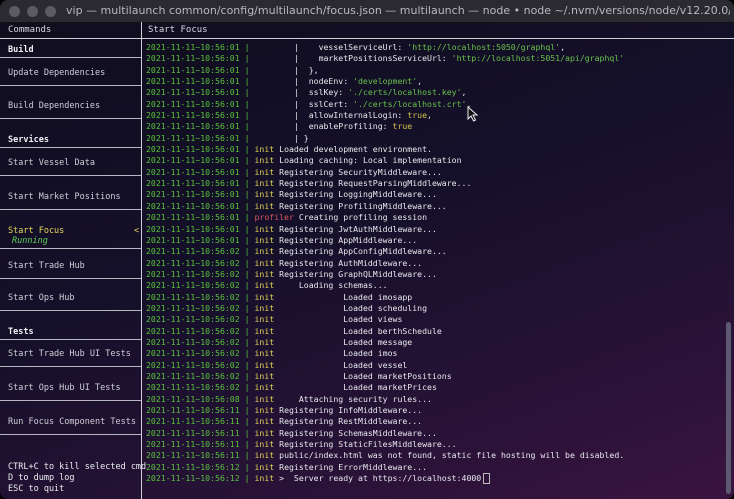  Describe the element at coordinates (338, 81) in the screenshot. I see `log-config-line: | nodeEnv: 'development',` at that location.